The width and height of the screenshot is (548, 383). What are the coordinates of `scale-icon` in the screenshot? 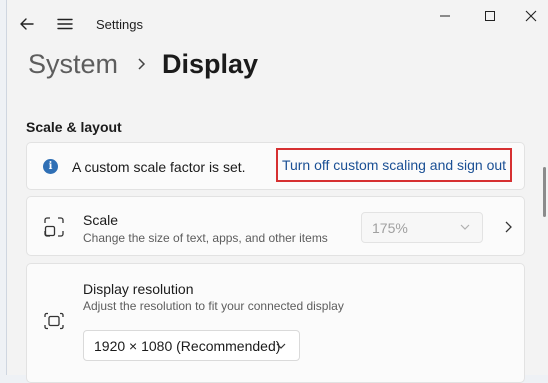 It's located at (54, 227).